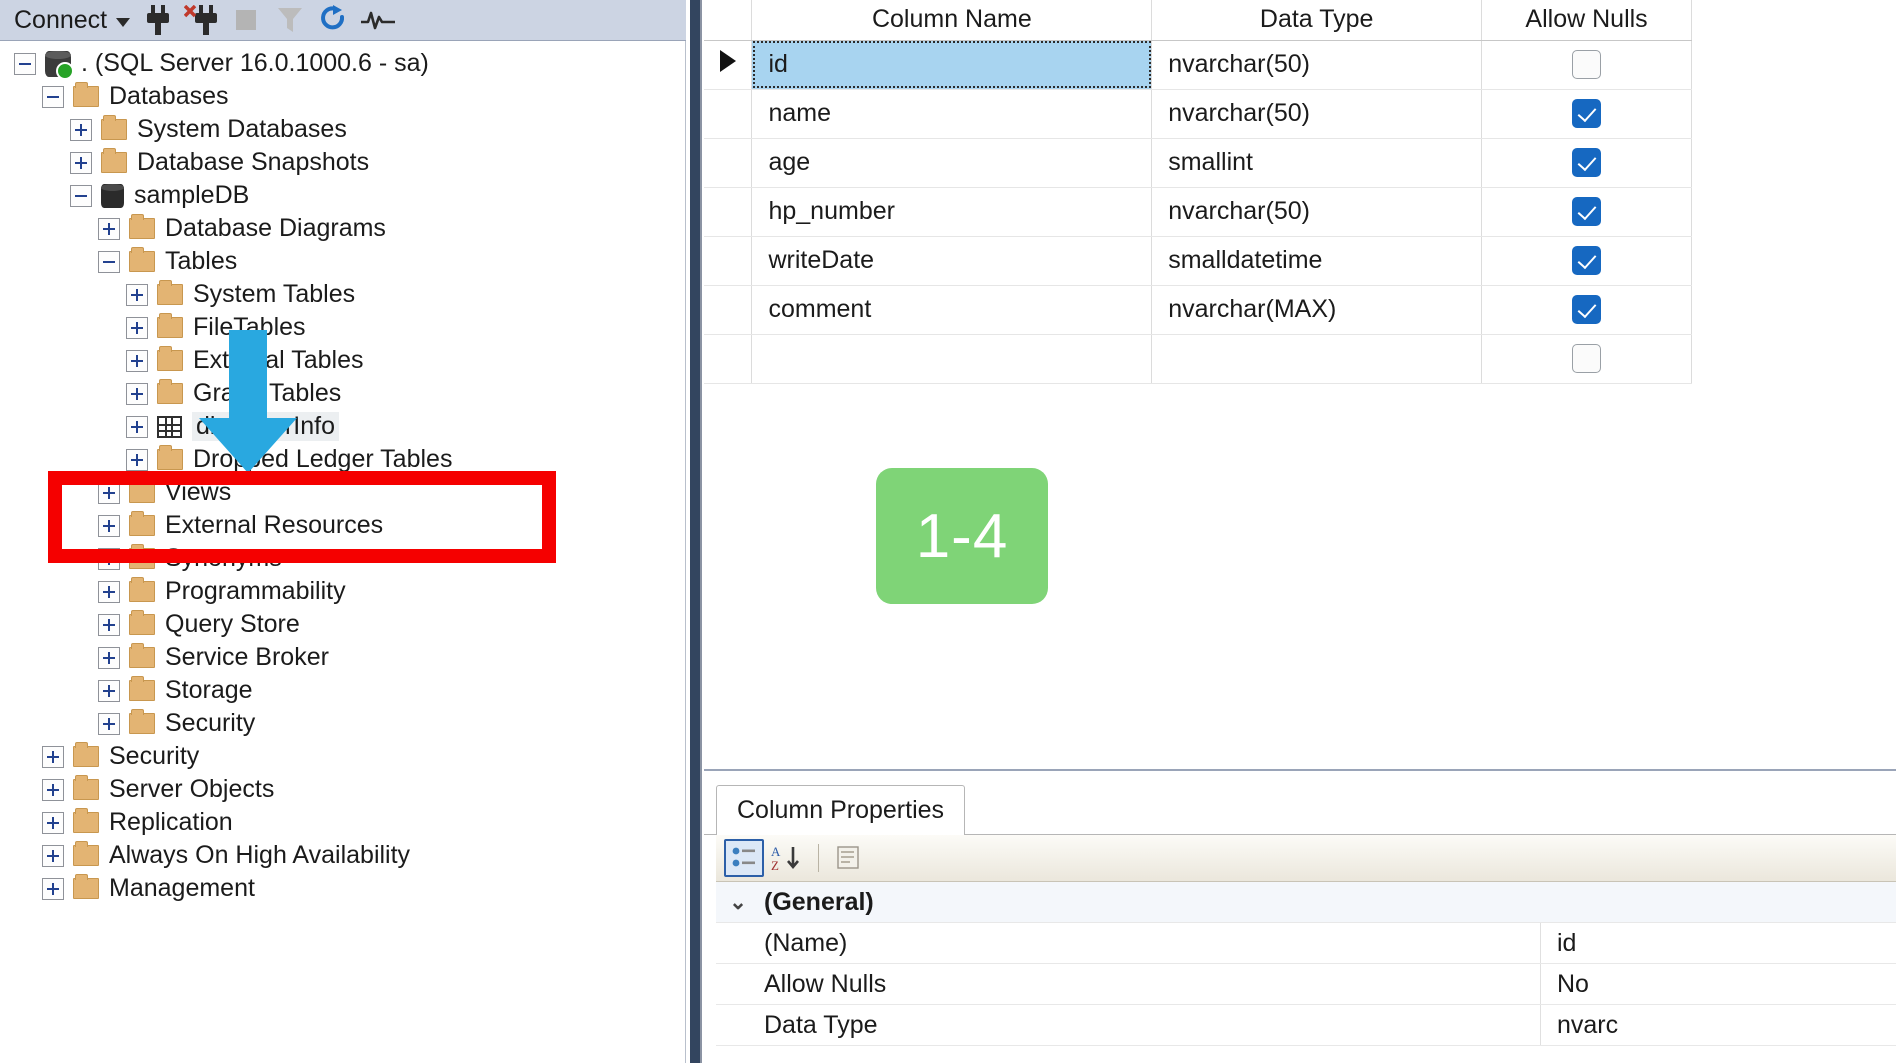 The height and width of the screenshot is (1063, 1896). Describe the element at coordinates (1718, 984) in the screenshot. I see `property-value: No` at that location.